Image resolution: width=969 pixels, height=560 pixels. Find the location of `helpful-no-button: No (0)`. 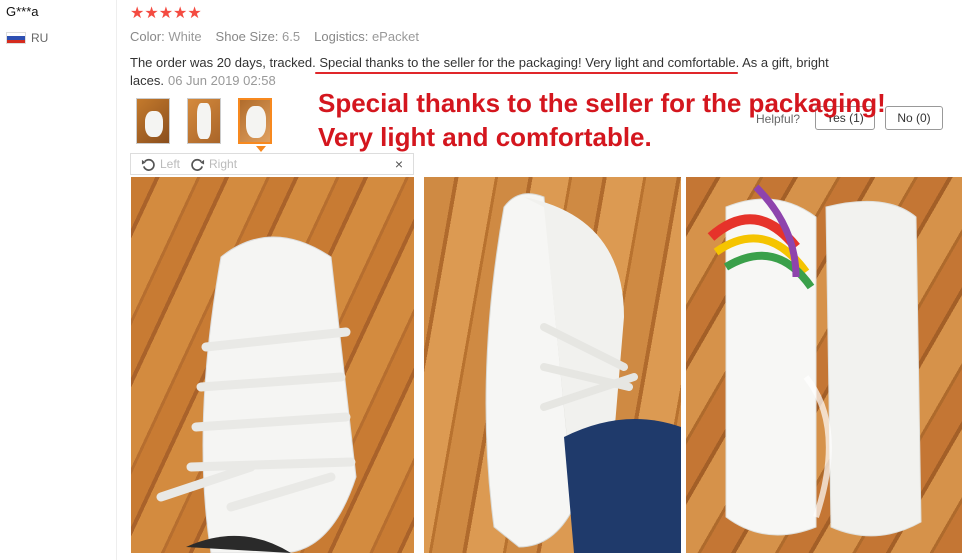

helpful-no-button: No (0) is located at coordinates (914, 118).